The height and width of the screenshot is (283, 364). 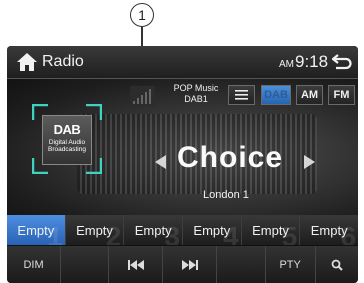 What do you see at coordinates (196, 88) in the screenshot?
I see `program-type: POP Music` at bounding box center [196, 88].